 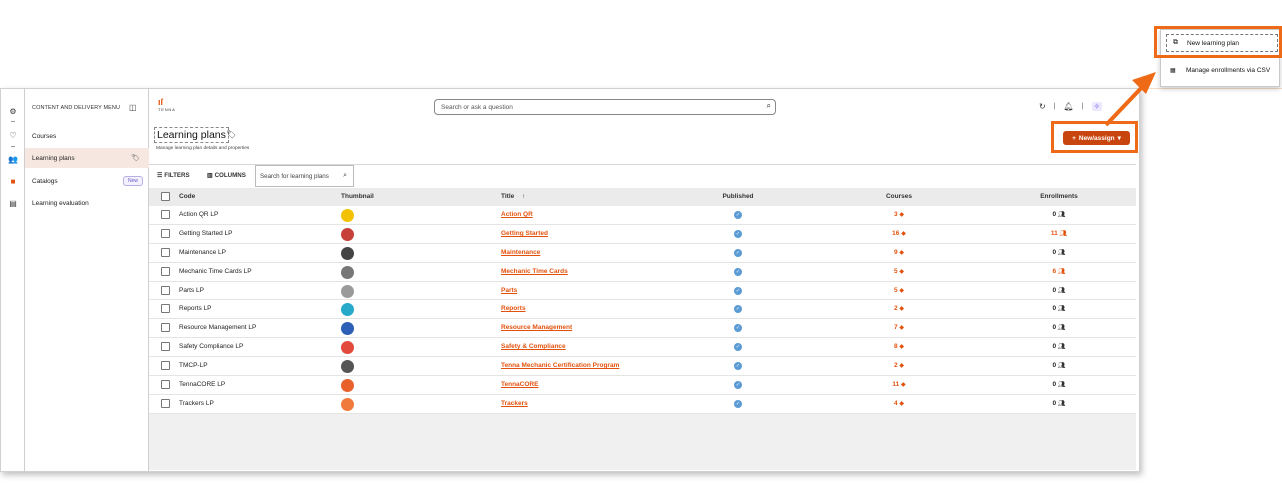 What do you see at coordinates (1173, 71) in the screenshot?
I see `csv-icon: ▦` at bounding box center [1173, 71].